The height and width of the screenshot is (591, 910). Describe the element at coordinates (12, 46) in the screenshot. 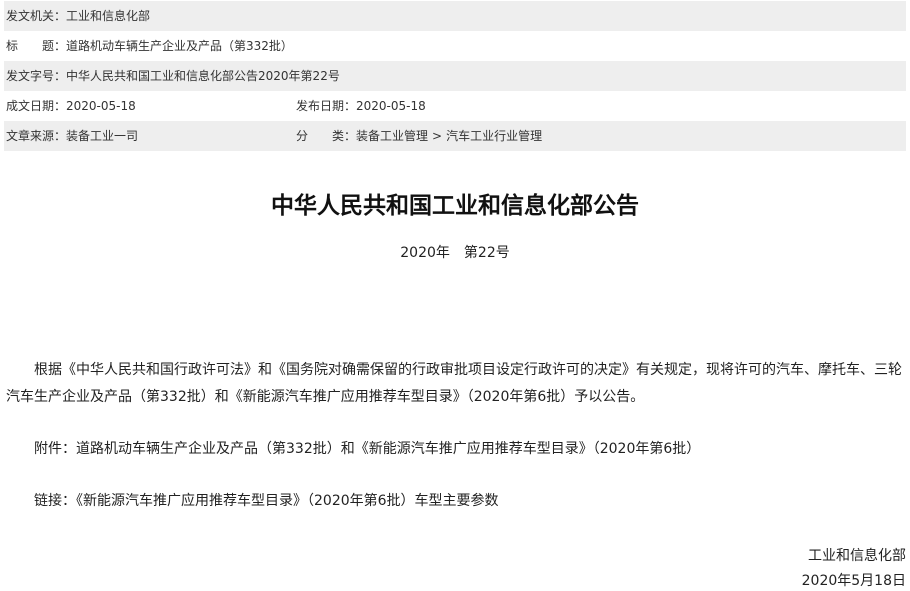

I see `title-label-a: 标` at that location.